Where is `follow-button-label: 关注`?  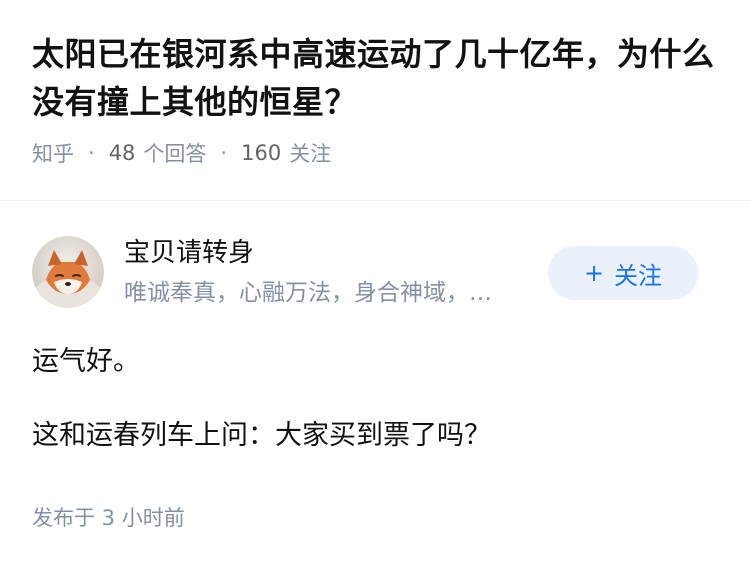
follow-button-label: 关注 is located at coordinates (638, 275).